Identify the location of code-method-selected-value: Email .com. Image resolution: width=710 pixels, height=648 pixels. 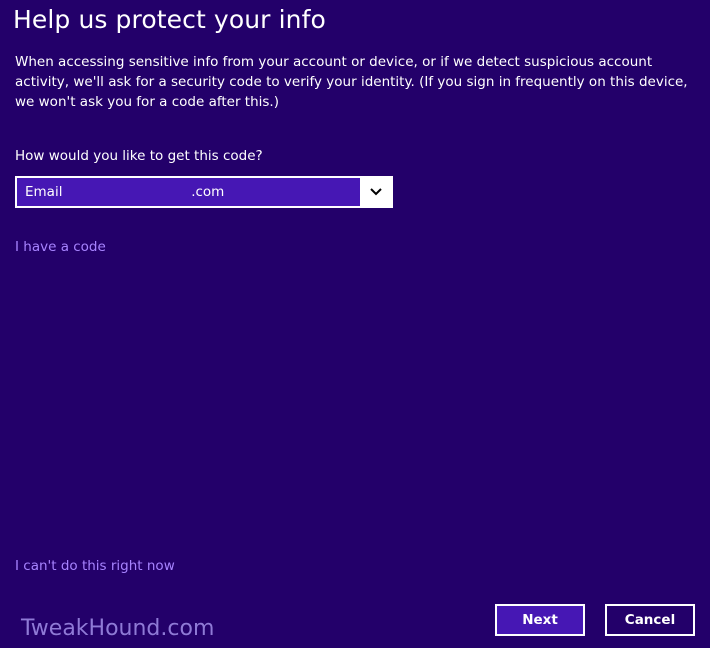
(125, 192).